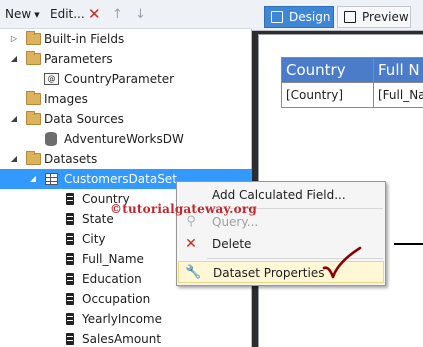 The height and width of the screenshot is (347, 423). I want to click on new-dropdown-arrow-icon: ▼, so click(37, 15).